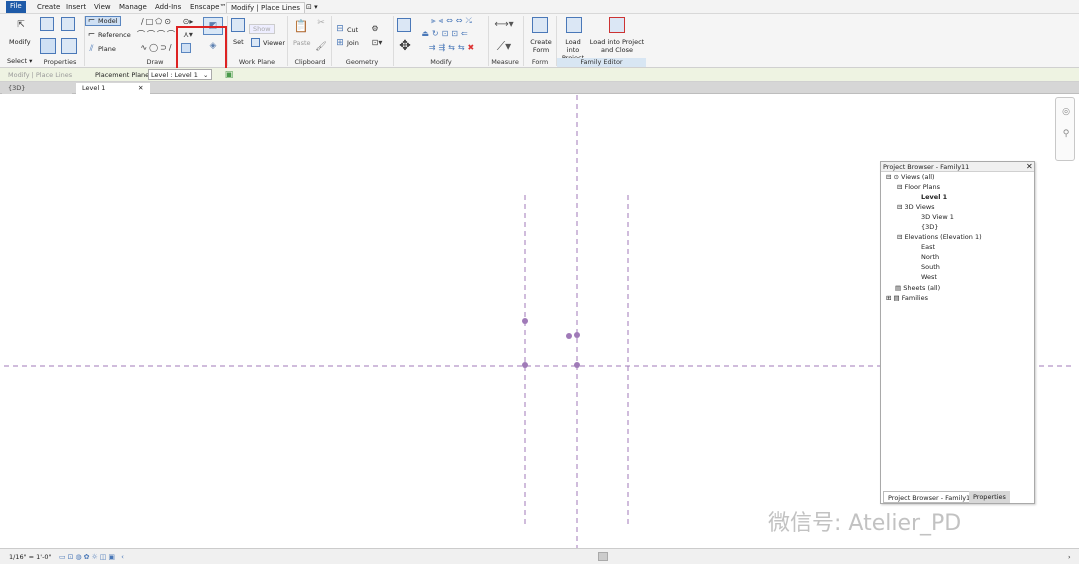  I want to click on properties-group-label: Properties, so click(60, 62).